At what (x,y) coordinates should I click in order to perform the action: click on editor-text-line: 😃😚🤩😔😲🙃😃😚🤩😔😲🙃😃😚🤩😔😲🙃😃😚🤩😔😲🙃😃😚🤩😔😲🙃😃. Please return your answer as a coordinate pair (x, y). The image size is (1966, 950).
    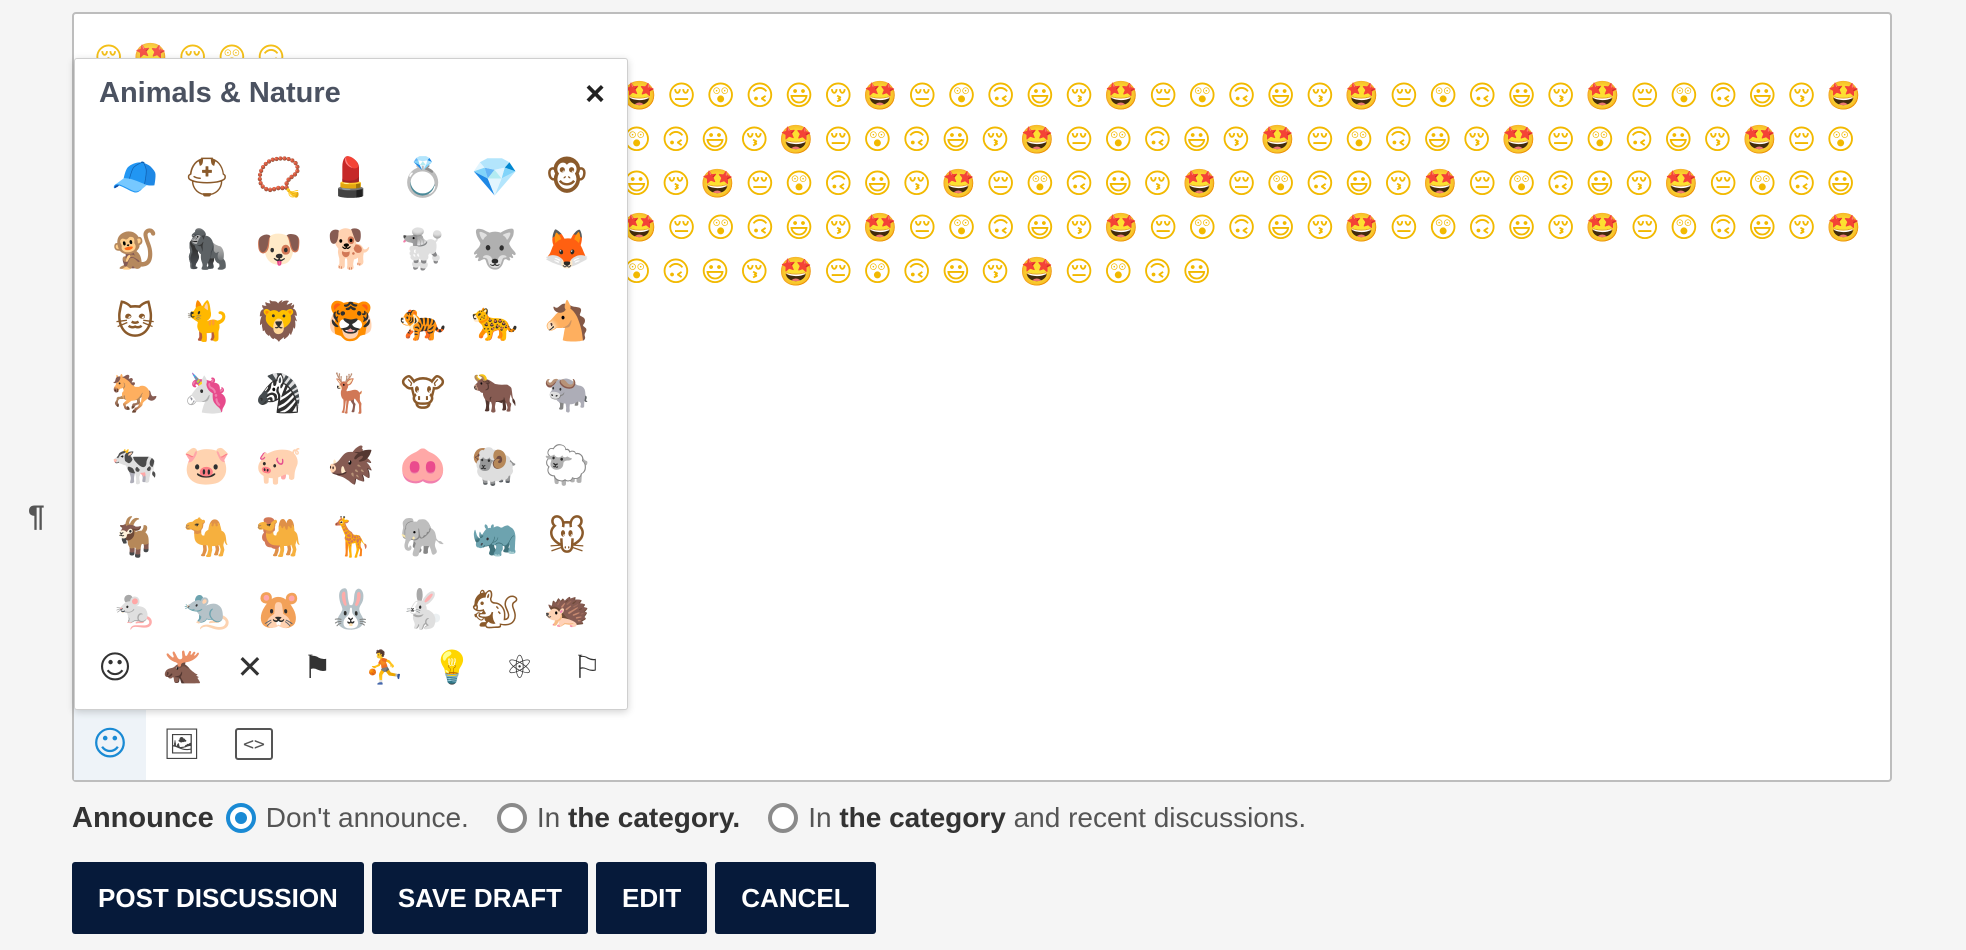
    Looking at the image, I should click on (1243, 184).